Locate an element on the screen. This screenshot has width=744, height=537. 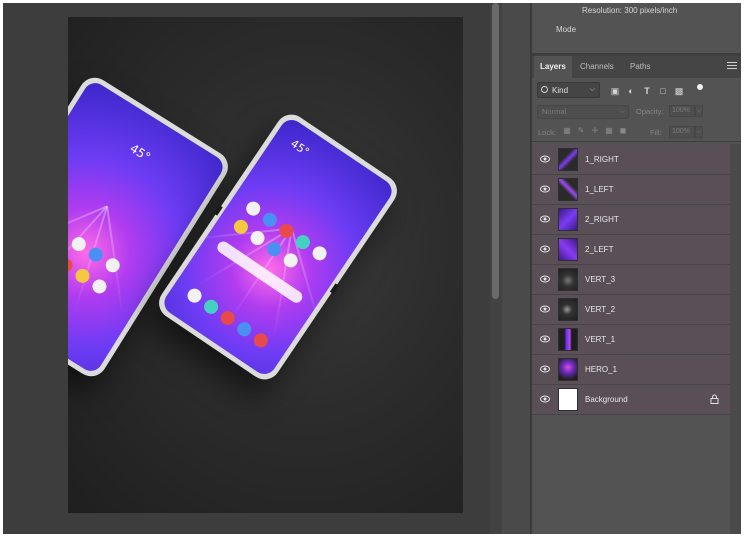
layer-name: VERT_1 is located at coordinates (600, 339).